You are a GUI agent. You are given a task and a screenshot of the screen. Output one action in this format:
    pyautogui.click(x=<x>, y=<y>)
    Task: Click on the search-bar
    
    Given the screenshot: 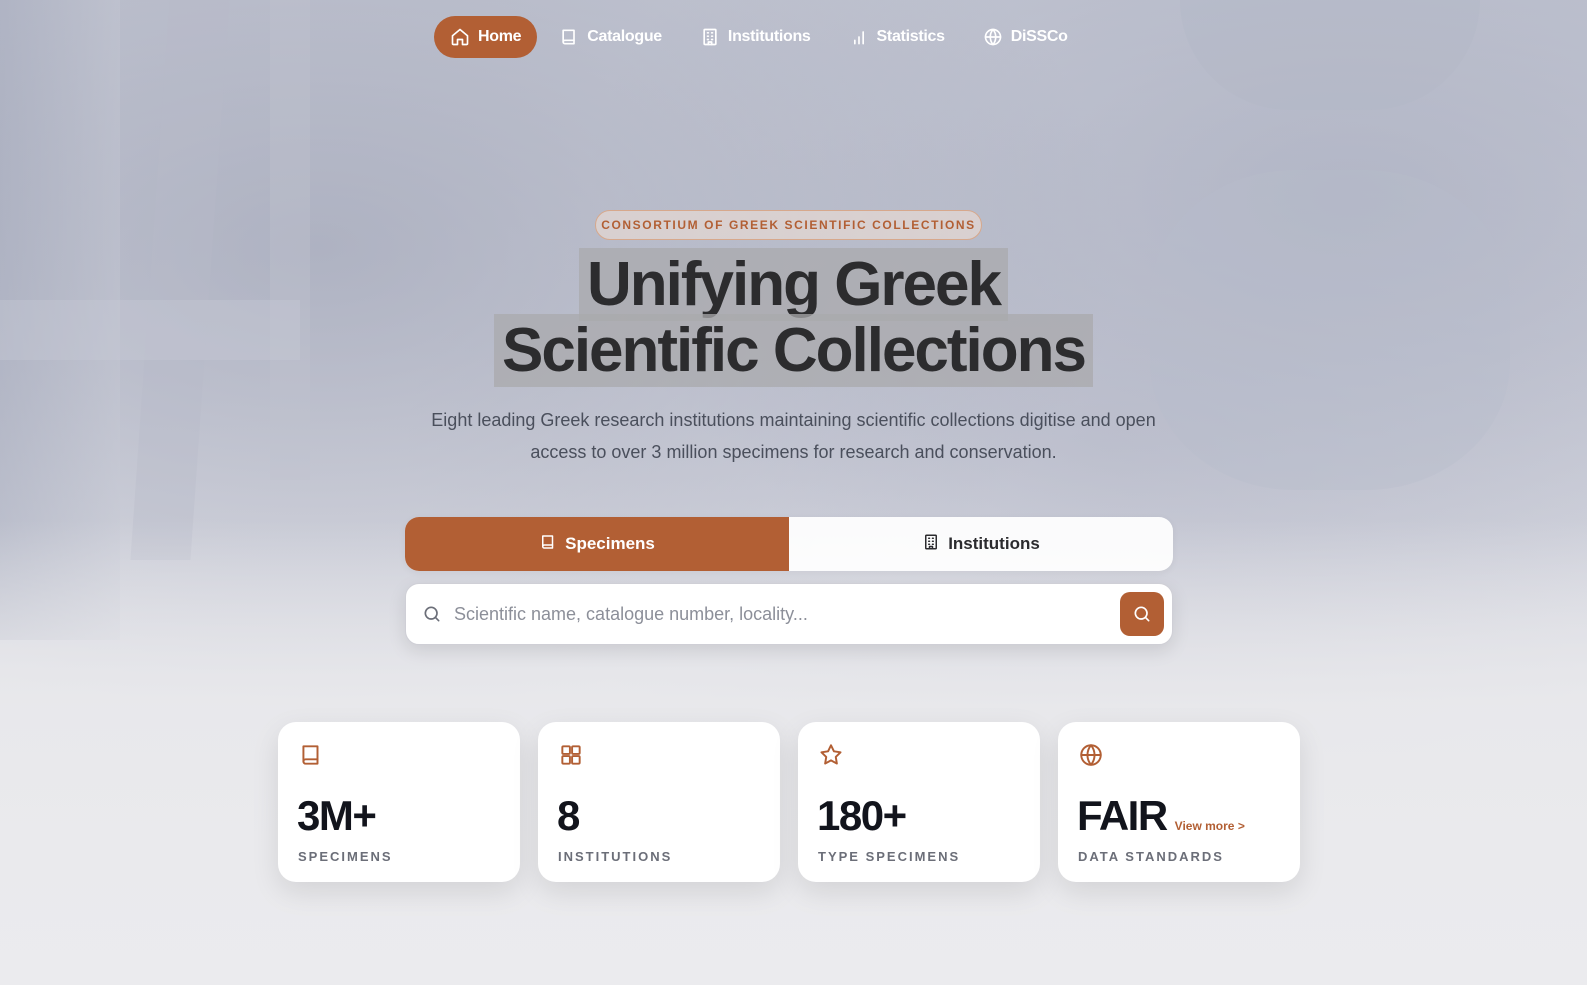 What is the action you would take?
    pyautogui.click(x=789, y=614)
    